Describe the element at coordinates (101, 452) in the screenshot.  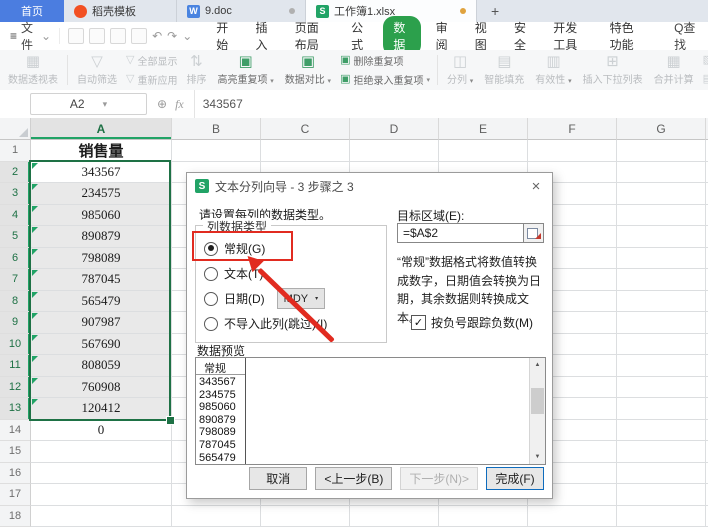
I see `cell-A15` at that location.